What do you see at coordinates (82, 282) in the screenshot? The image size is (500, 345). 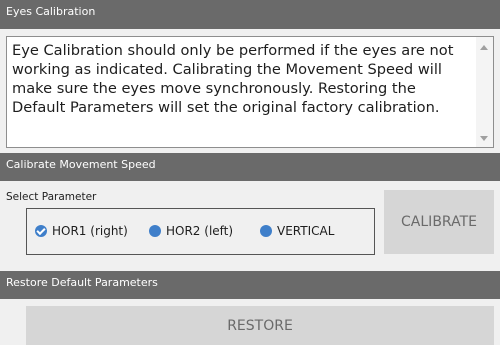 I see `restore-defaults-title: Restore Default Parameters` at bounding box center [82, 282].